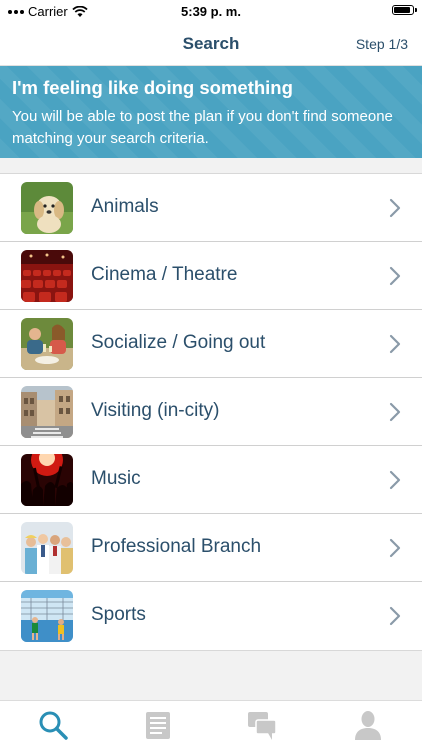  Describe the element at coordinates (211, 208) in the screenshot. I see `category-item: Animals` at that location.